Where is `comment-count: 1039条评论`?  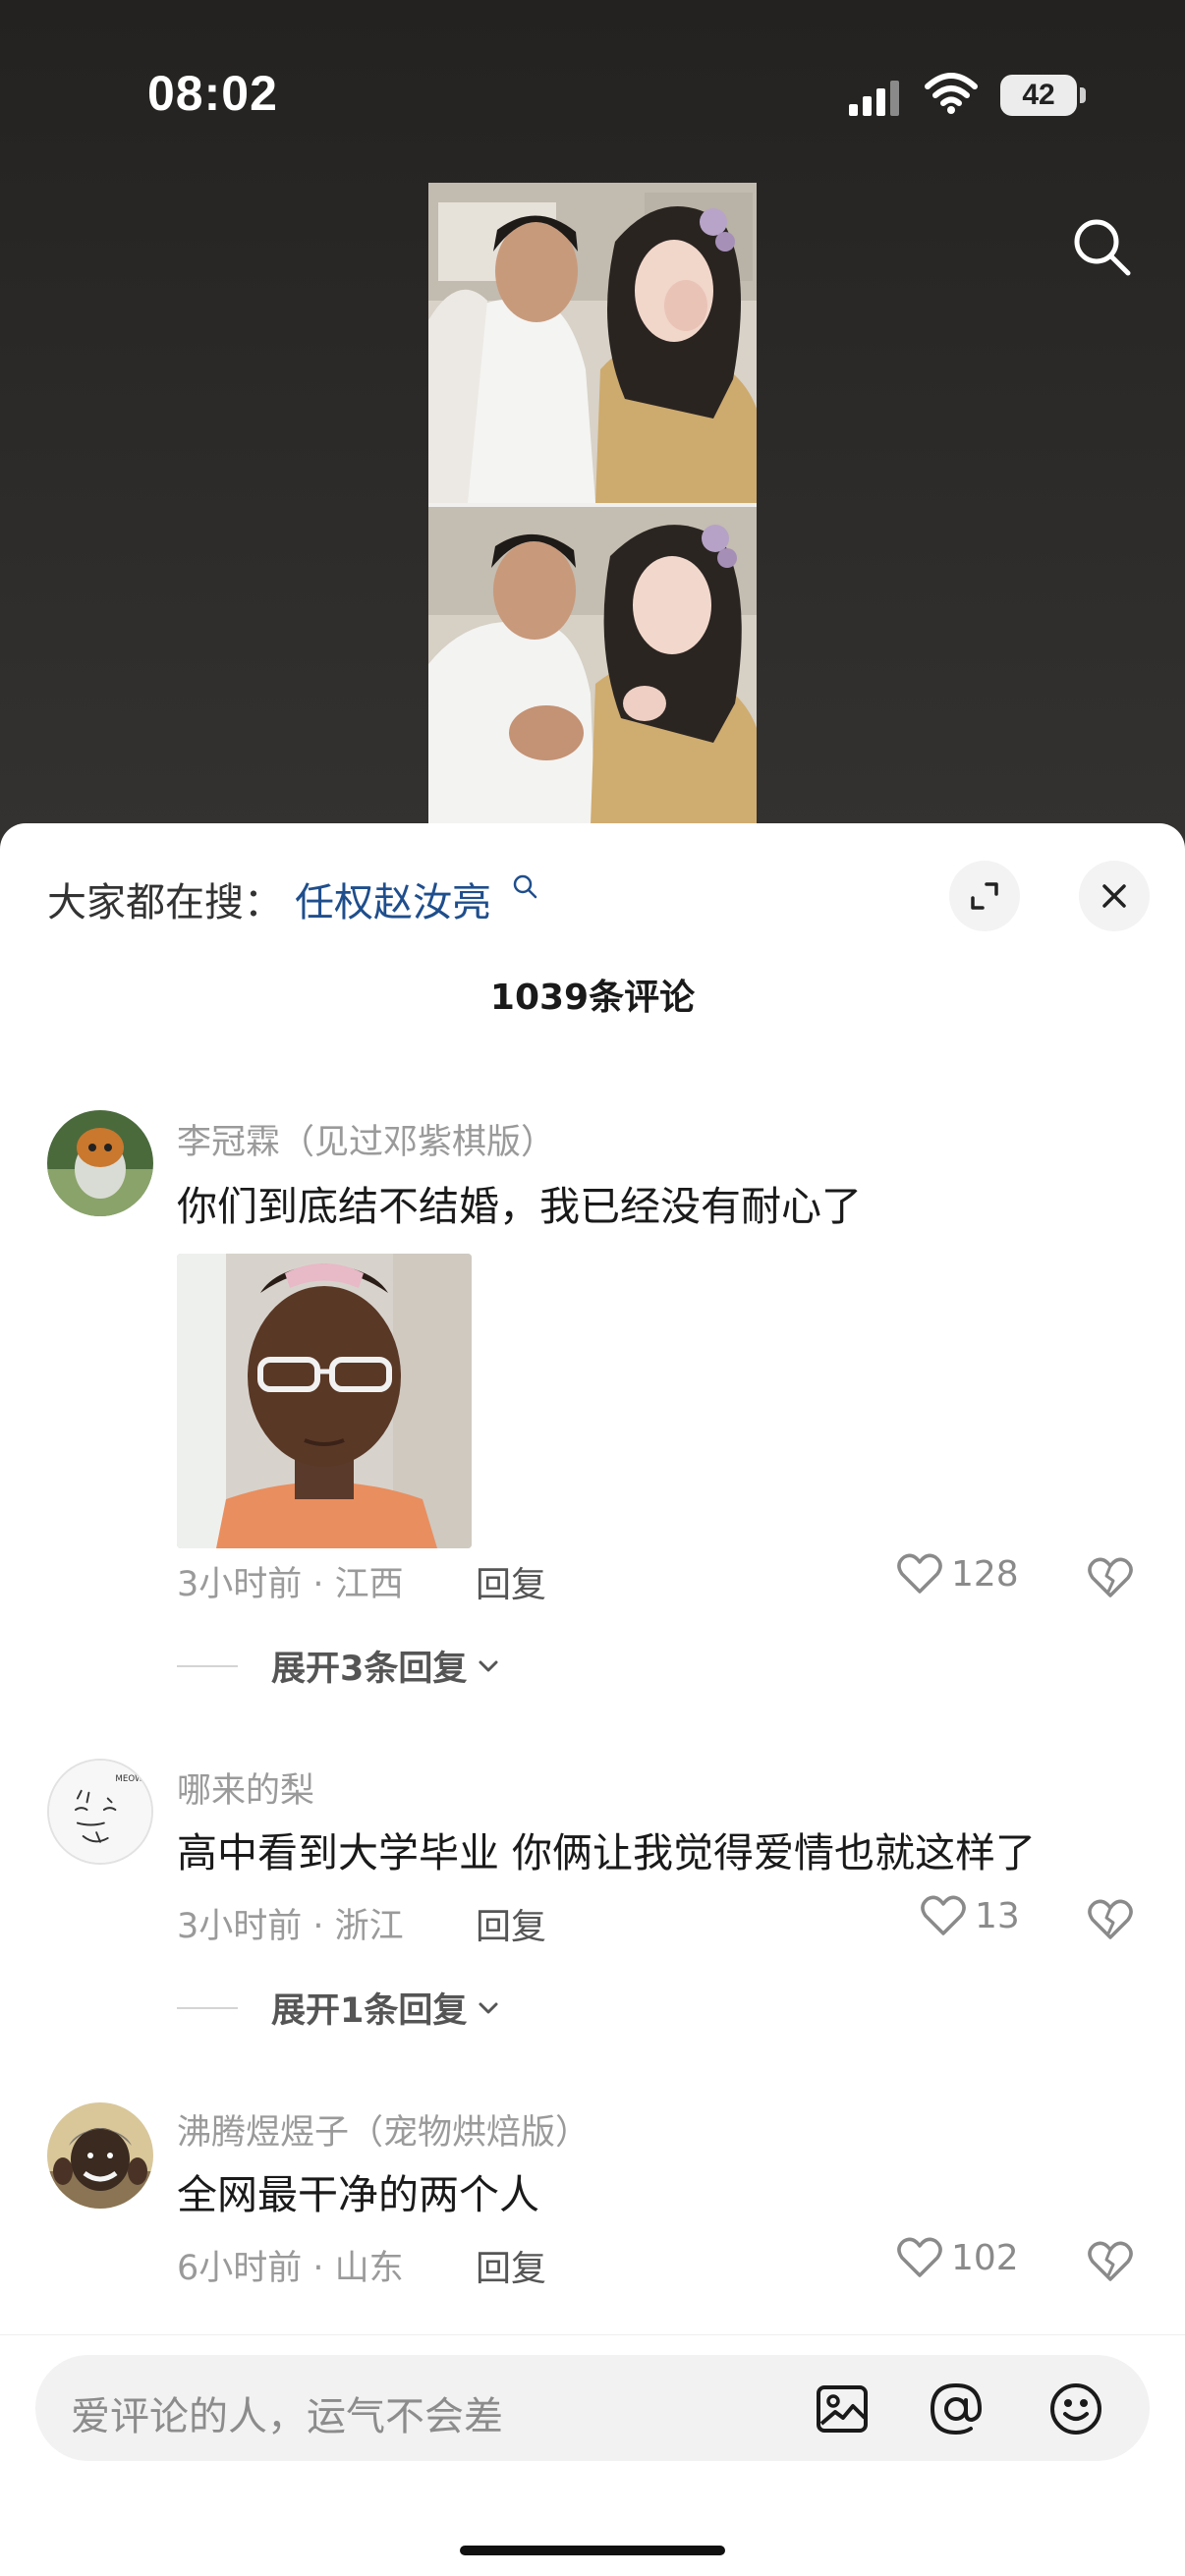
comment-count: 1039条评论 is located at coordinates (592, 998).